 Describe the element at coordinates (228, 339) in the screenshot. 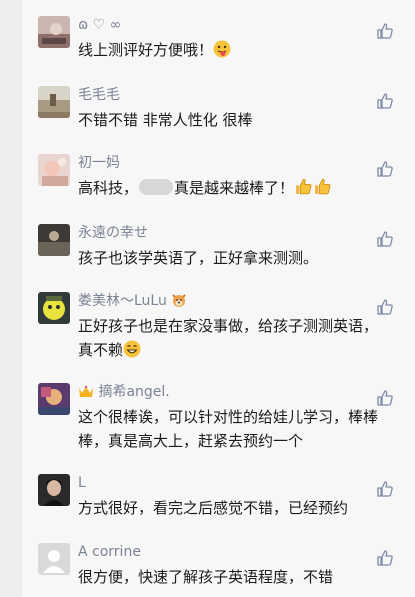

I see `comment-text: 正好孩子也是在家没事做，给孩子测测英语，真不赖` at that location.